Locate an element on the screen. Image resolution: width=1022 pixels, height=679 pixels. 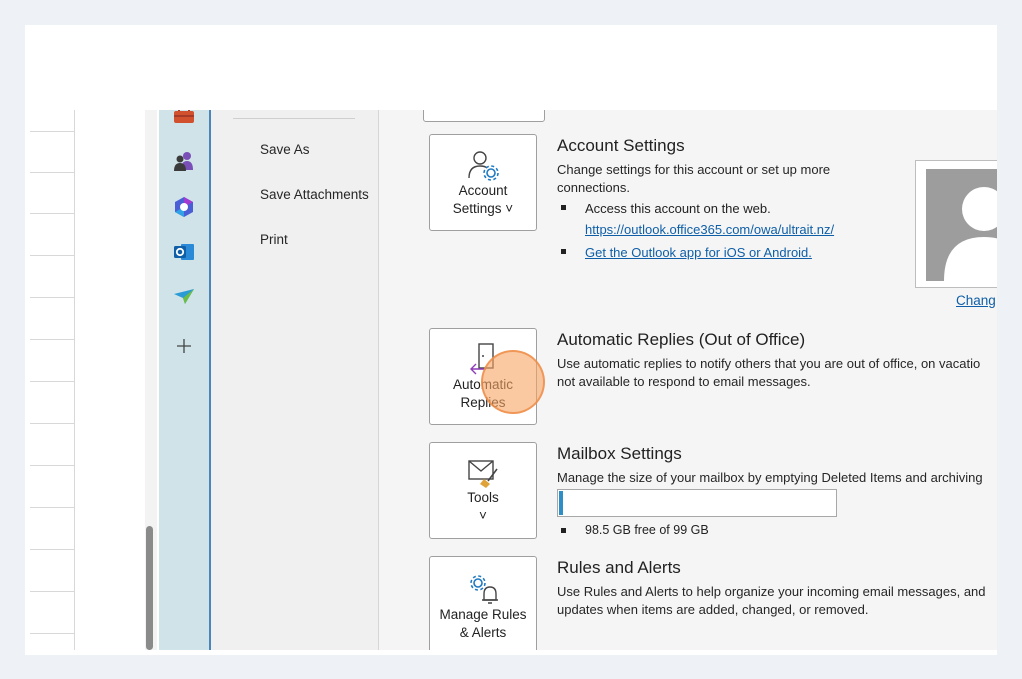
paper-plane-icon is located at coordinates (184, 297).